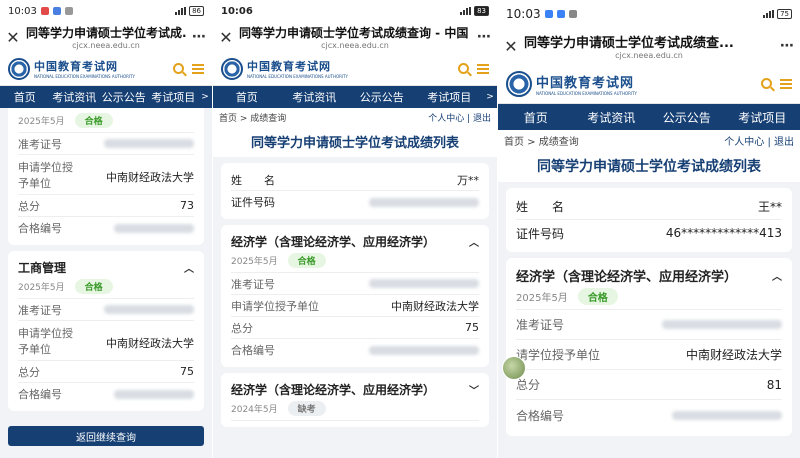 This screenshot has height=458, width=800. I want to click on exam-date: 2025年5月, so click(542, 298).